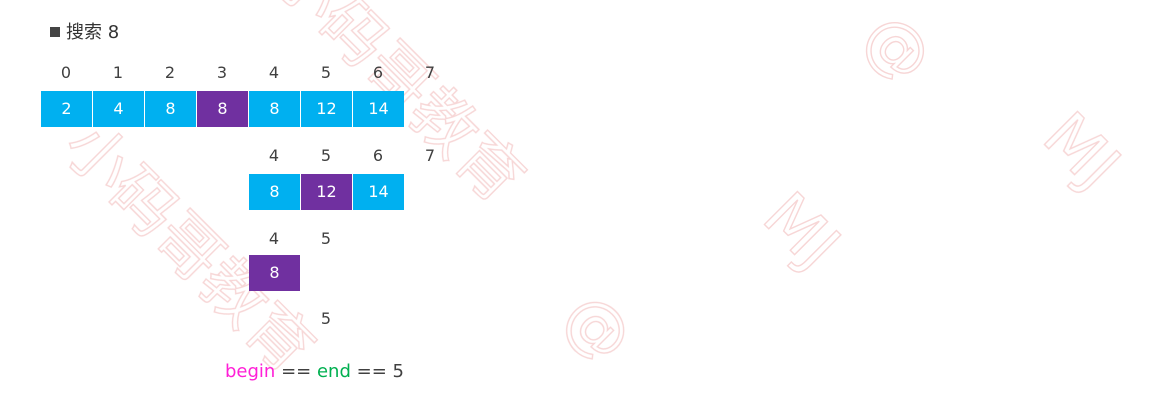 The image size is (1164, 402). I want to click on section-title: 搜索 8, so click(84, 31).